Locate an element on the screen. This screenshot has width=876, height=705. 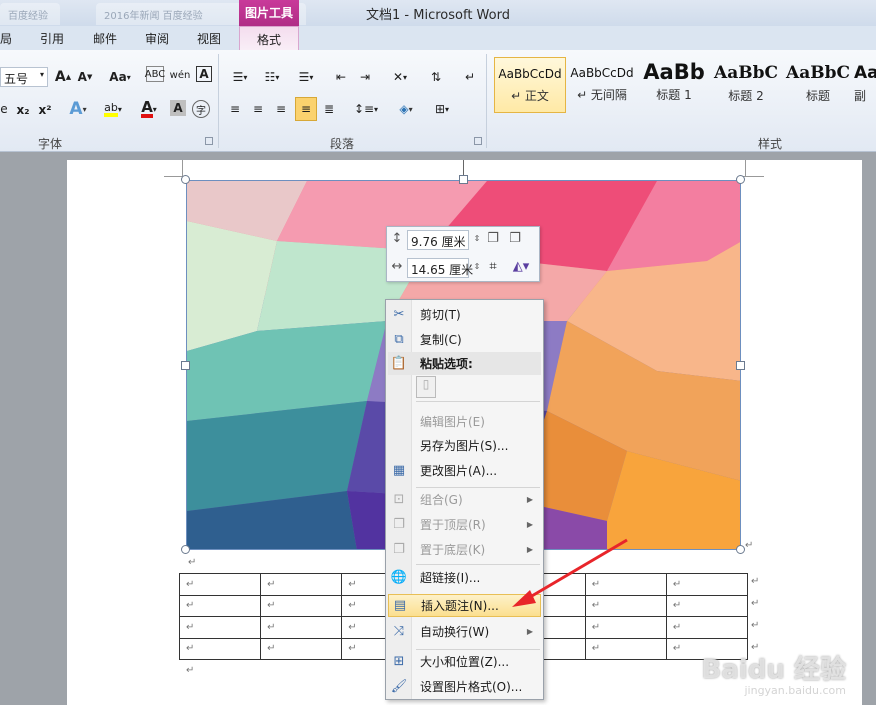
change-case-button: Aa ▾ is located at coordinates (120, 77).